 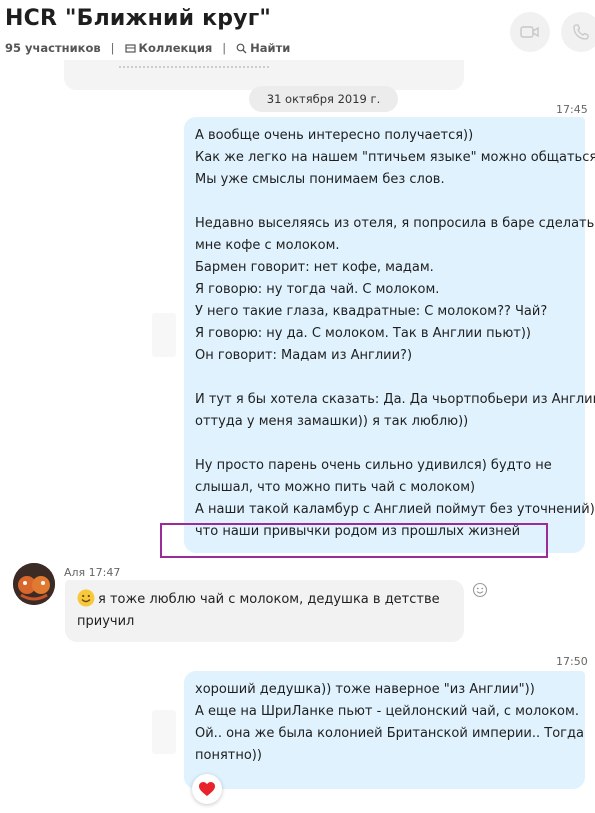 I want to click on message-line: А вообще очень интересно получается)), so click(x=334, y=135).